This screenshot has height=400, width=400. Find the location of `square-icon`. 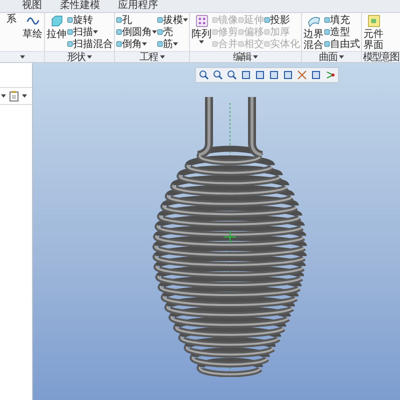

square-icon is located at coordinates (246, 75).